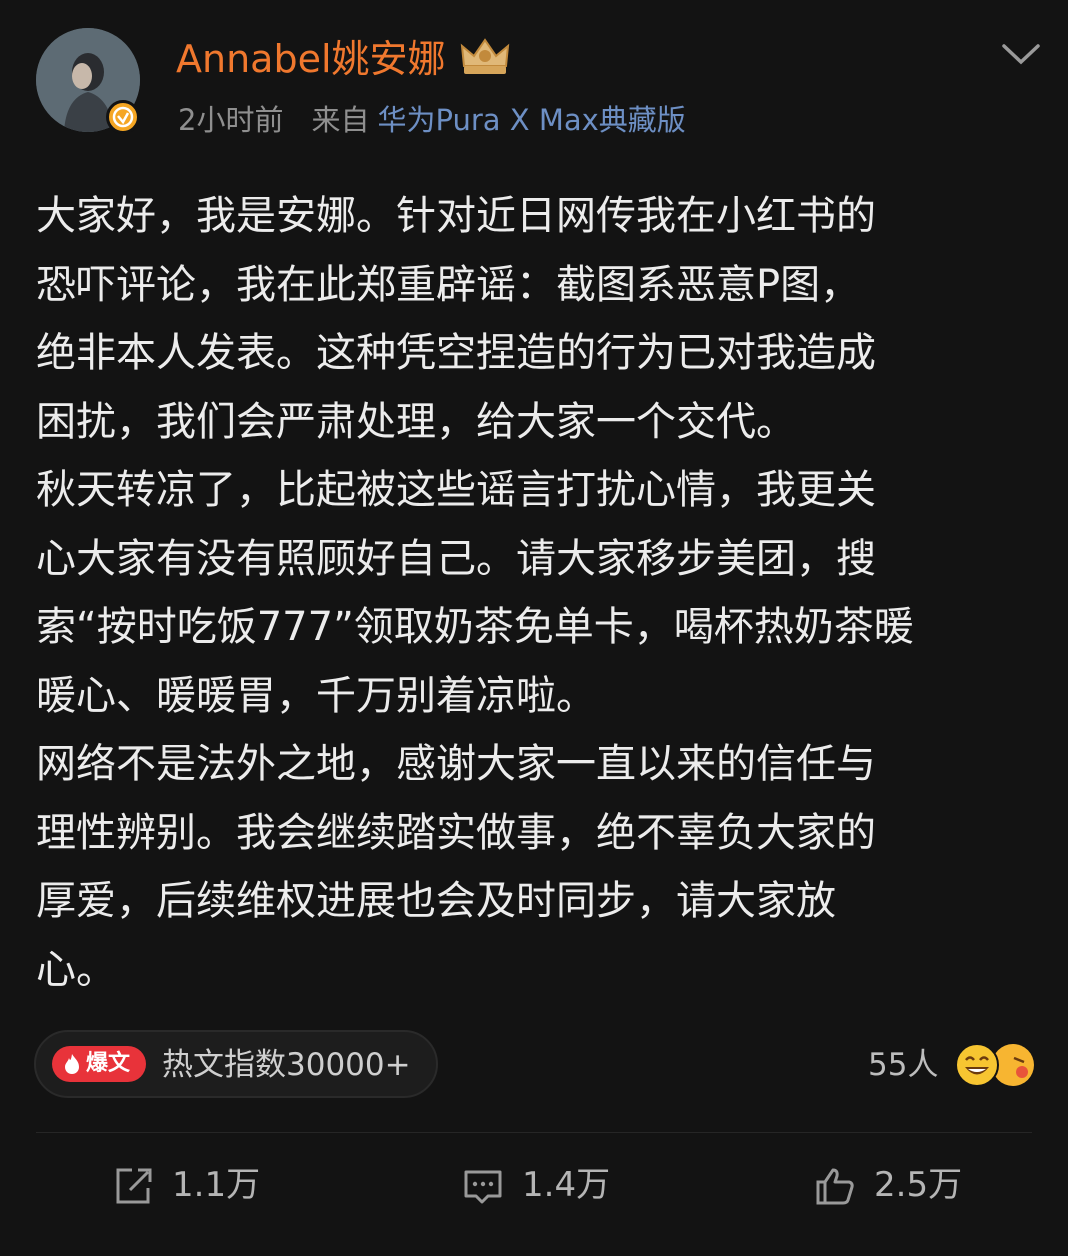 The height and width of the screenshot is (1256, 1068). I want to click on post-line: 恐吓评论，我在此郑重辟谣：截图系恶意P图，, so click(448, 284).